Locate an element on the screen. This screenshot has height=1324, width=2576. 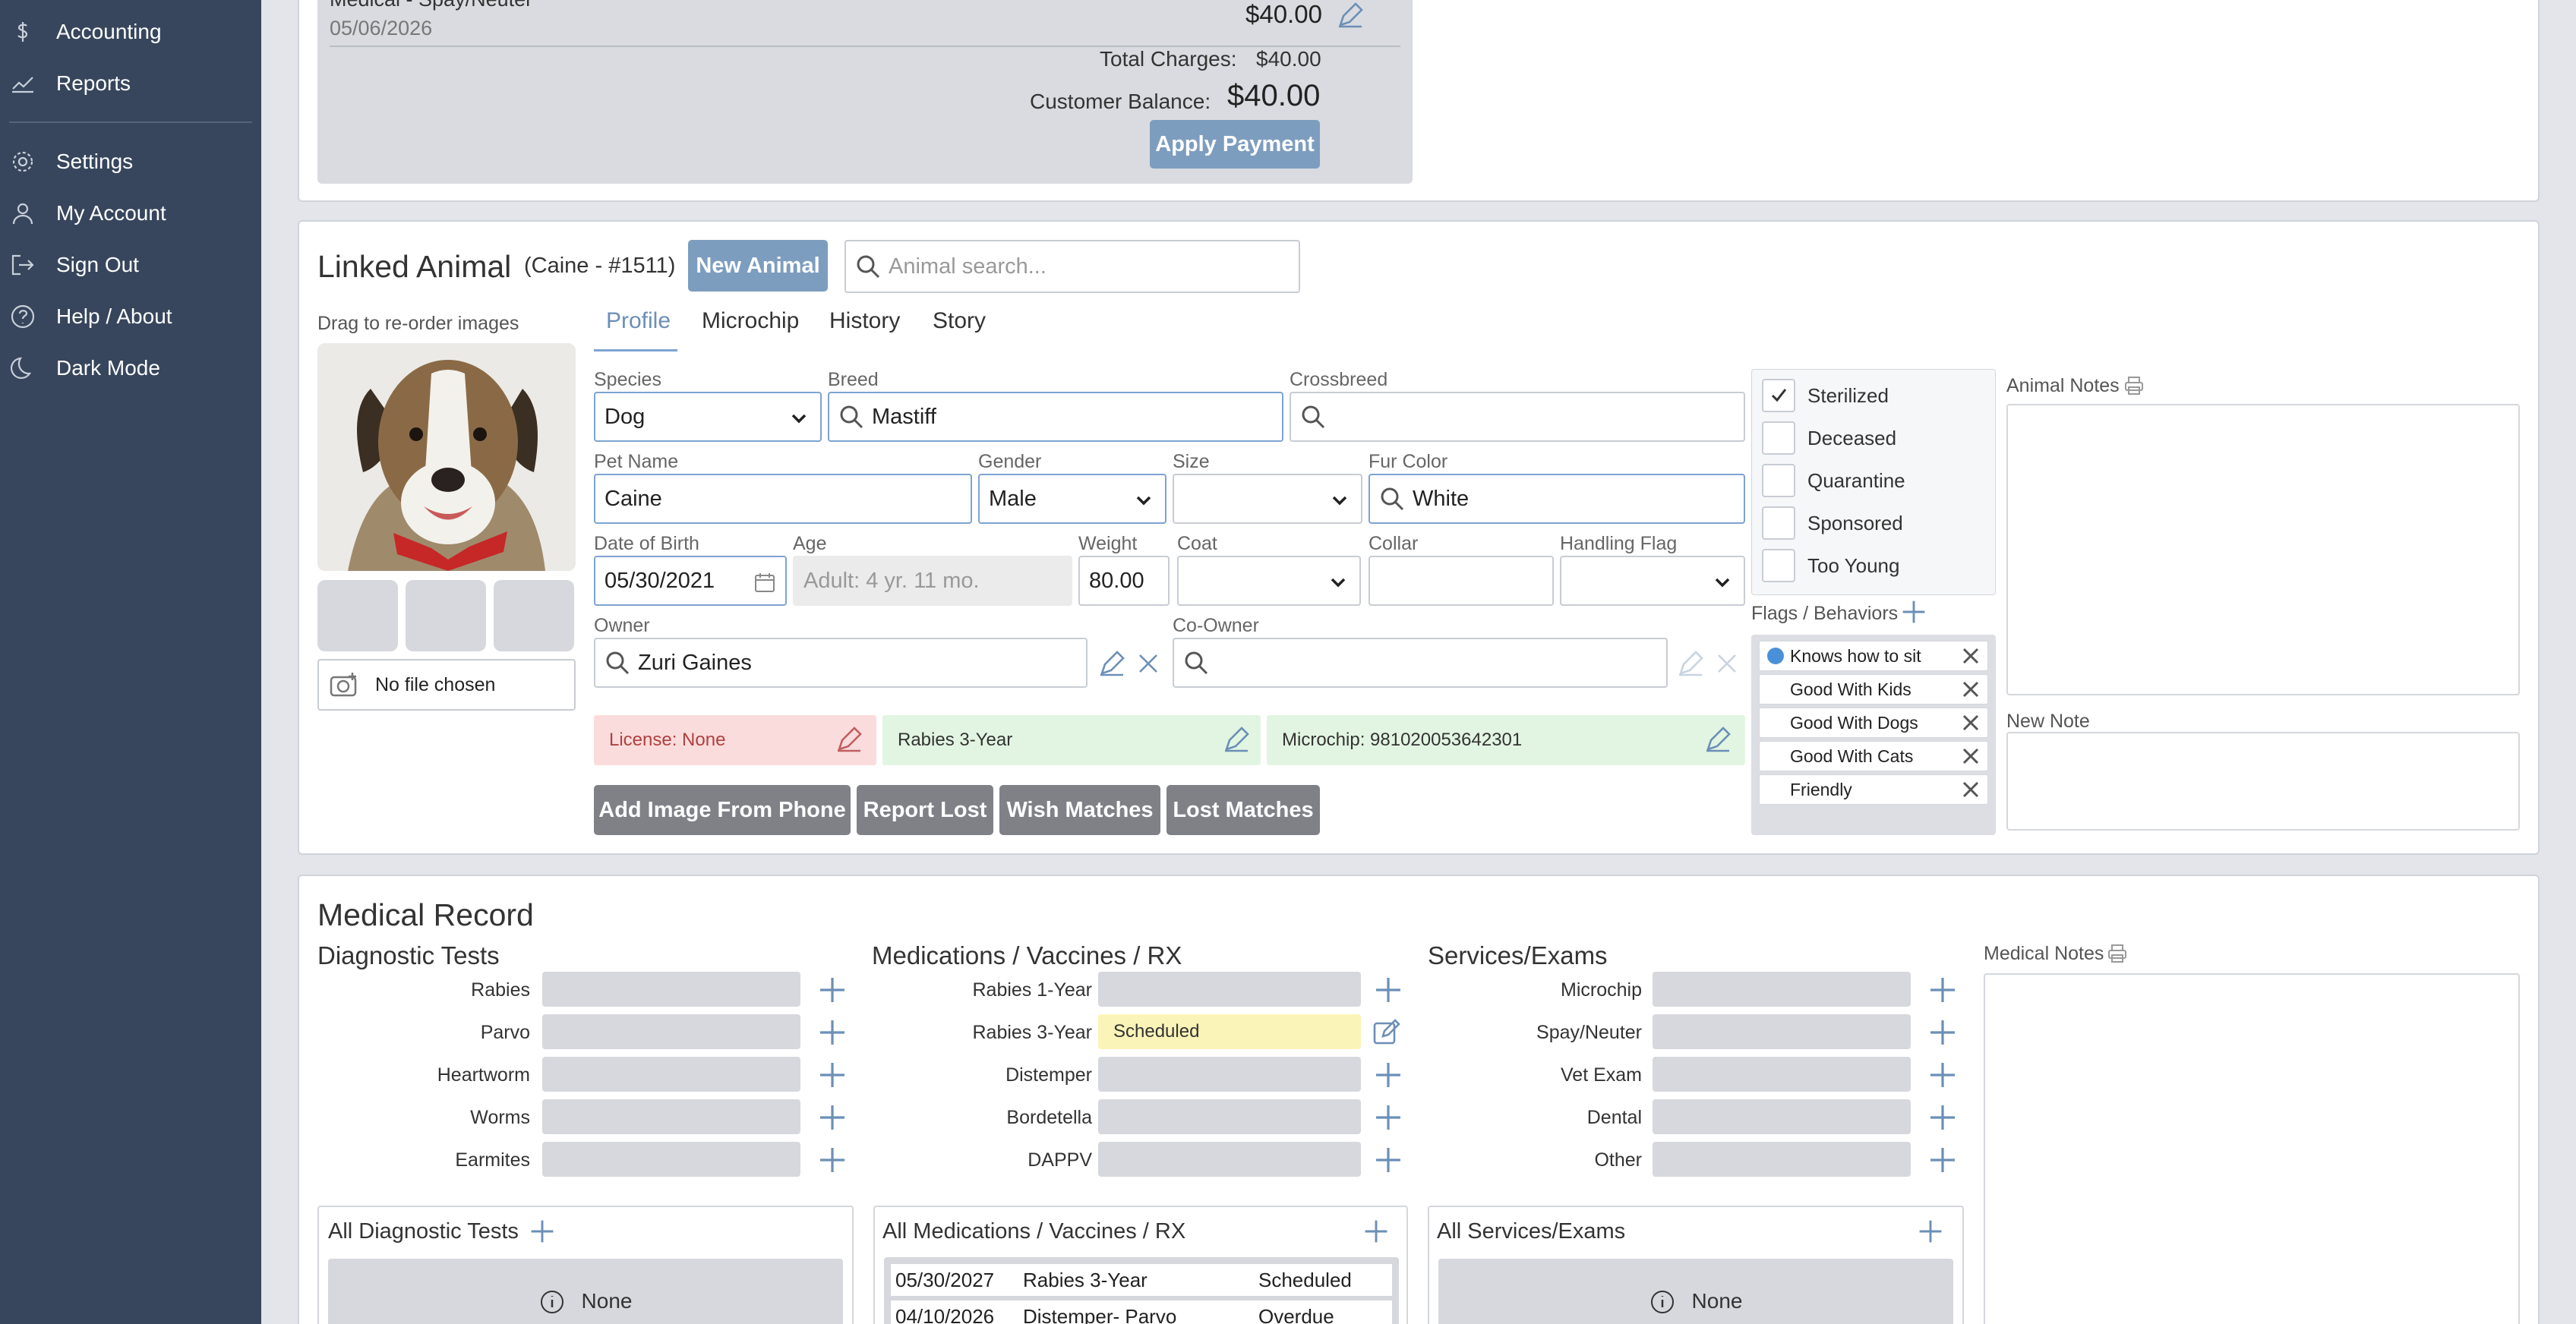
sidebar-item-sign-out: Sign Out is located at coordinates (130, 265).